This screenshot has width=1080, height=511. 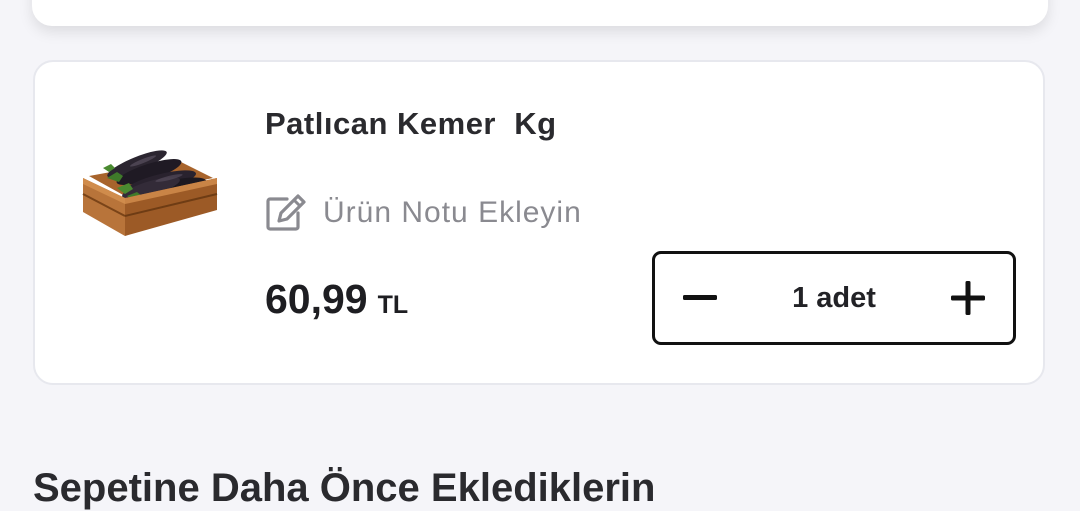 I want to click on minus-icon, so click(x=700, y=297).